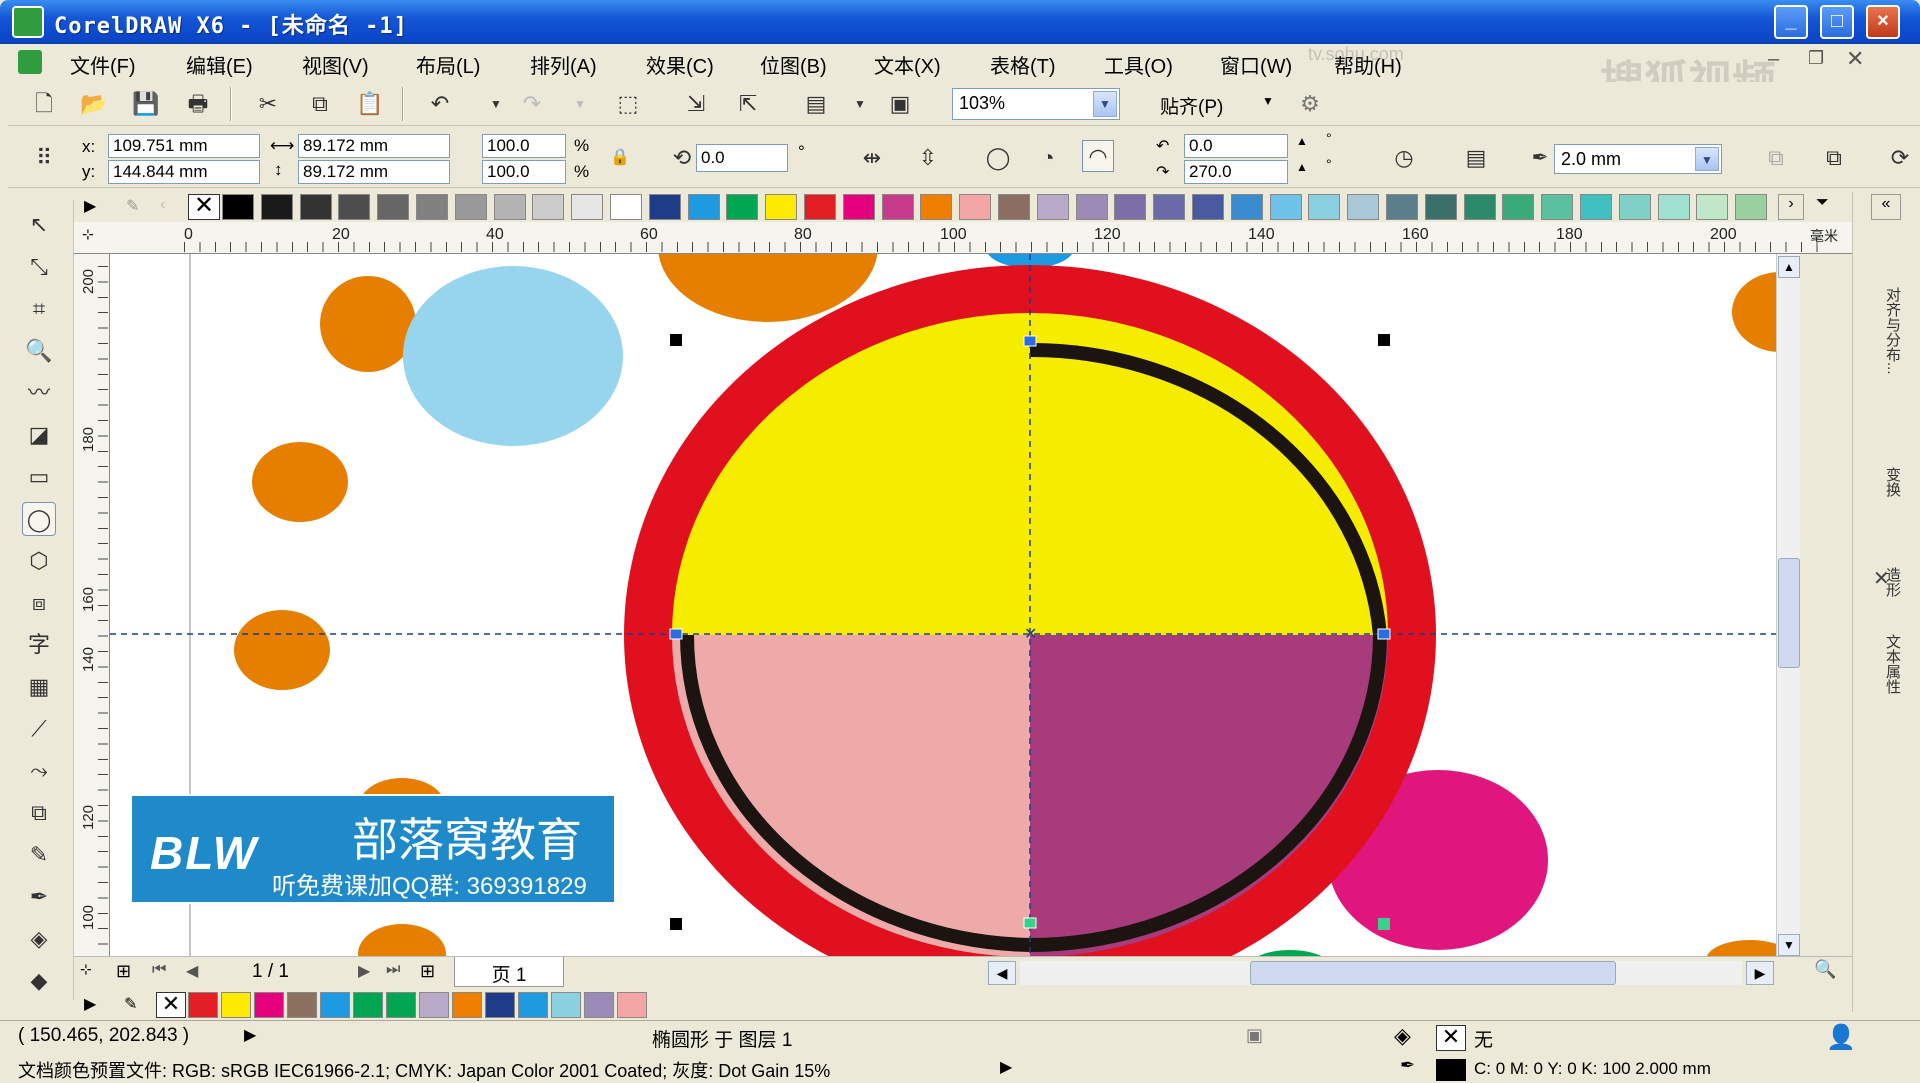 This screenshot has width=1920, height=1083. What do you see at coordinates (219, 64) in the screenshot?
I see `menu-edit: 编辑(E)` at bounding box center [219, 64].